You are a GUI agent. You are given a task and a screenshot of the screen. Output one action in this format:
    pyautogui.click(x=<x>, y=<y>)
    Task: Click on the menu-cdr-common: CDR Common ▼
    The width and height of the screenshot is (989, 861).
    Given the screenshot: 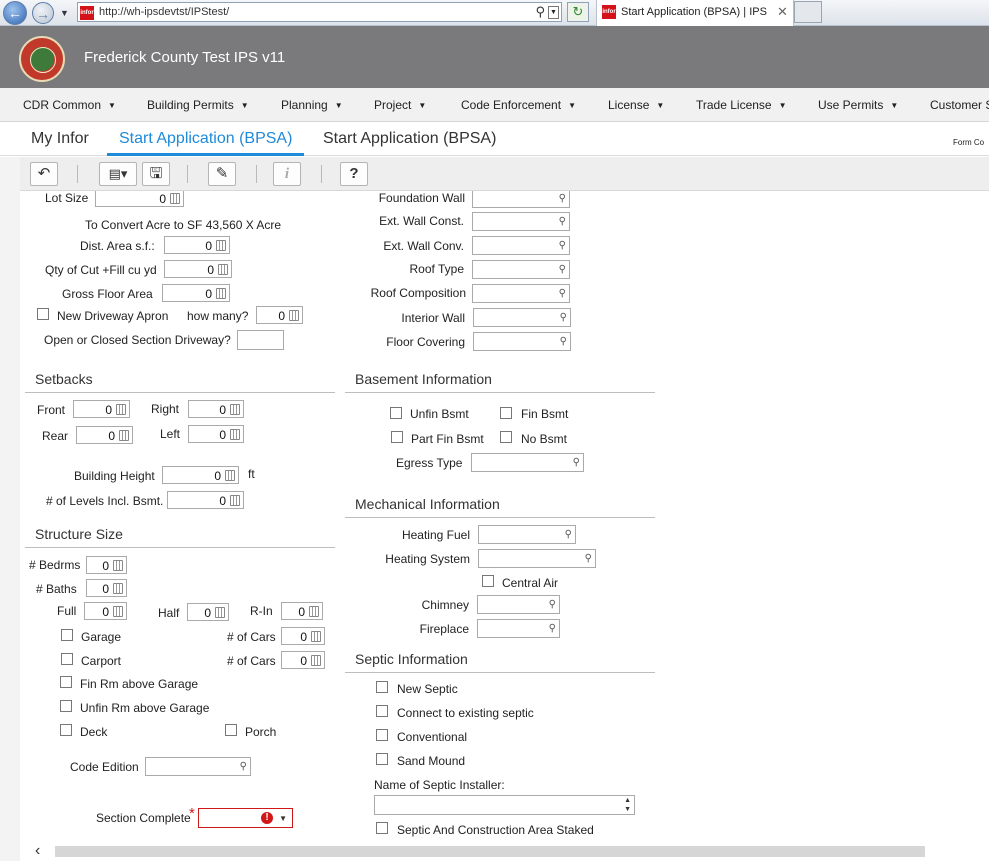 What is the action you would take?
    pyautogui.click(x=69, y=105)
    